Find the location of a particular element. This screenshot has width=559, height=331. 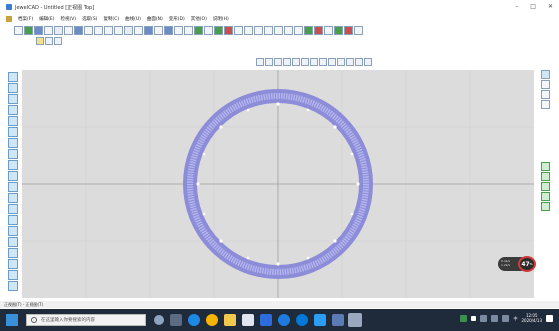

menu-other: 其他(O) is located at coordinates (199, 19).